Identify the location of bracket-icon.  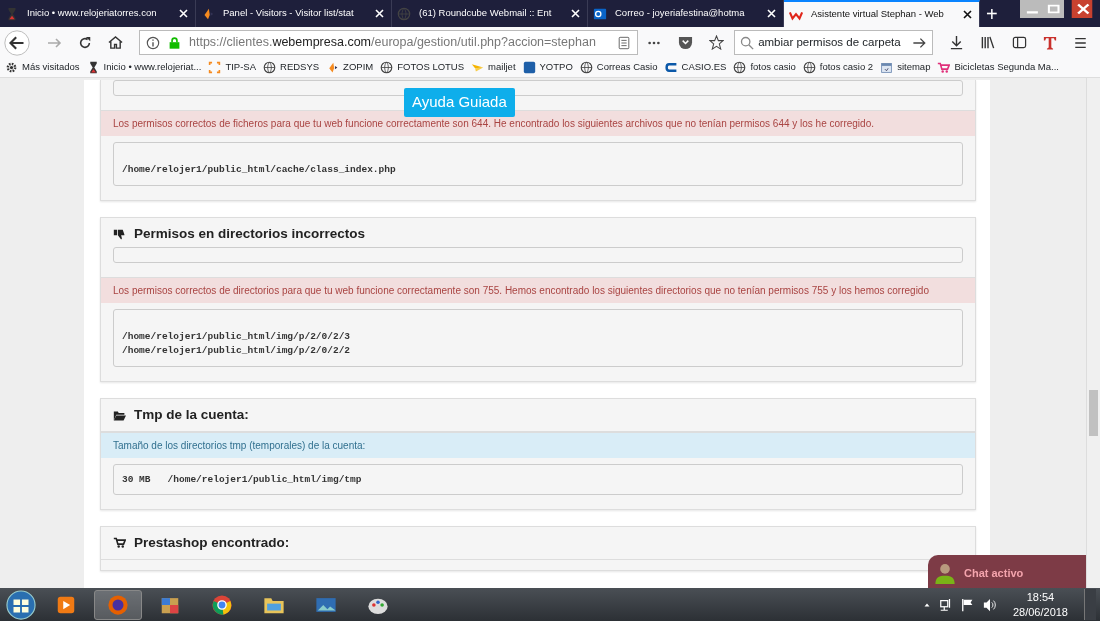
(215, 67).